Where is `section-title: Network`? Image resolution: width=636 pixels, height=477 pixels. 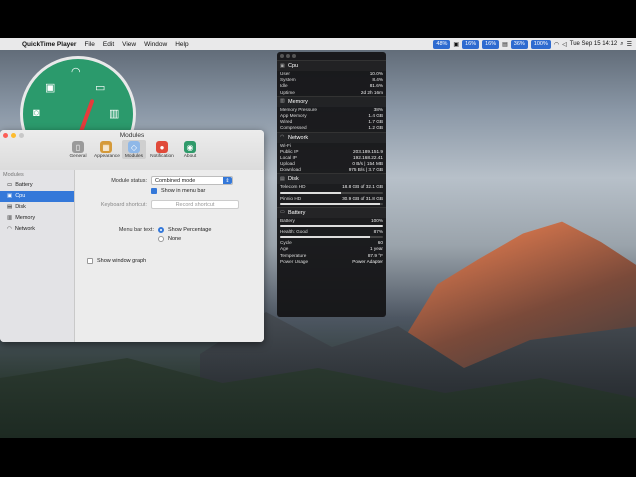
section-title: Network is located at coordinates (298, 137).